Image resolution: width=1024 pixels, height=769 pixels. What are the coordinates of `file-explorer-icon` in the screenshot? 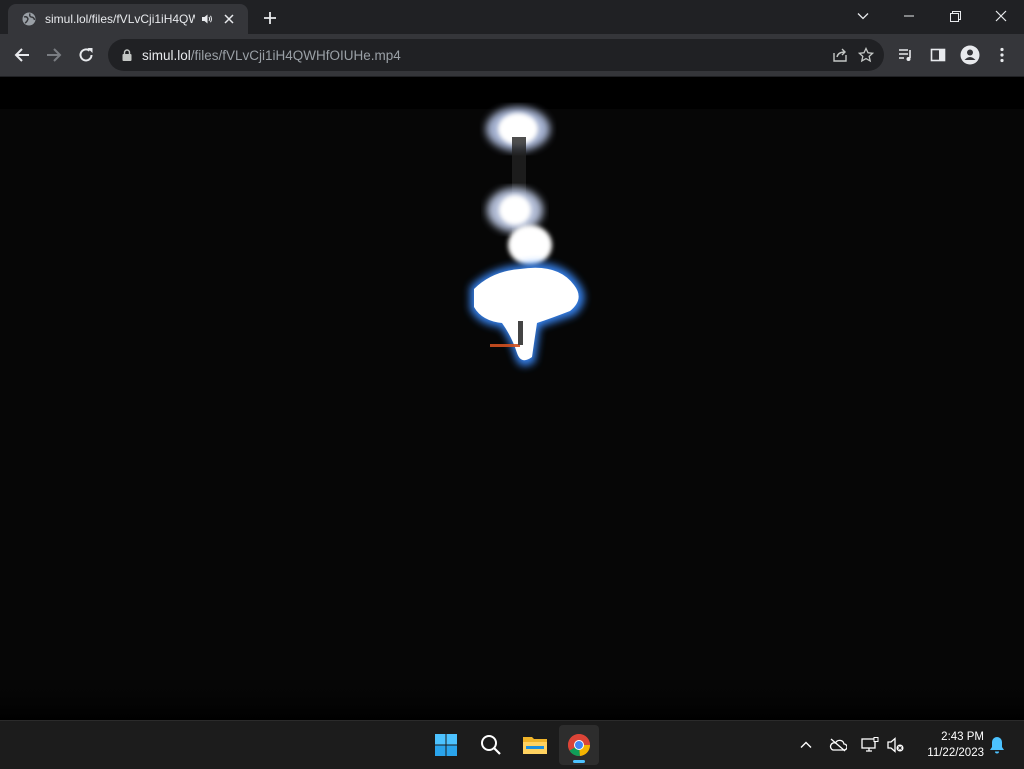 It's located at (535, 745).